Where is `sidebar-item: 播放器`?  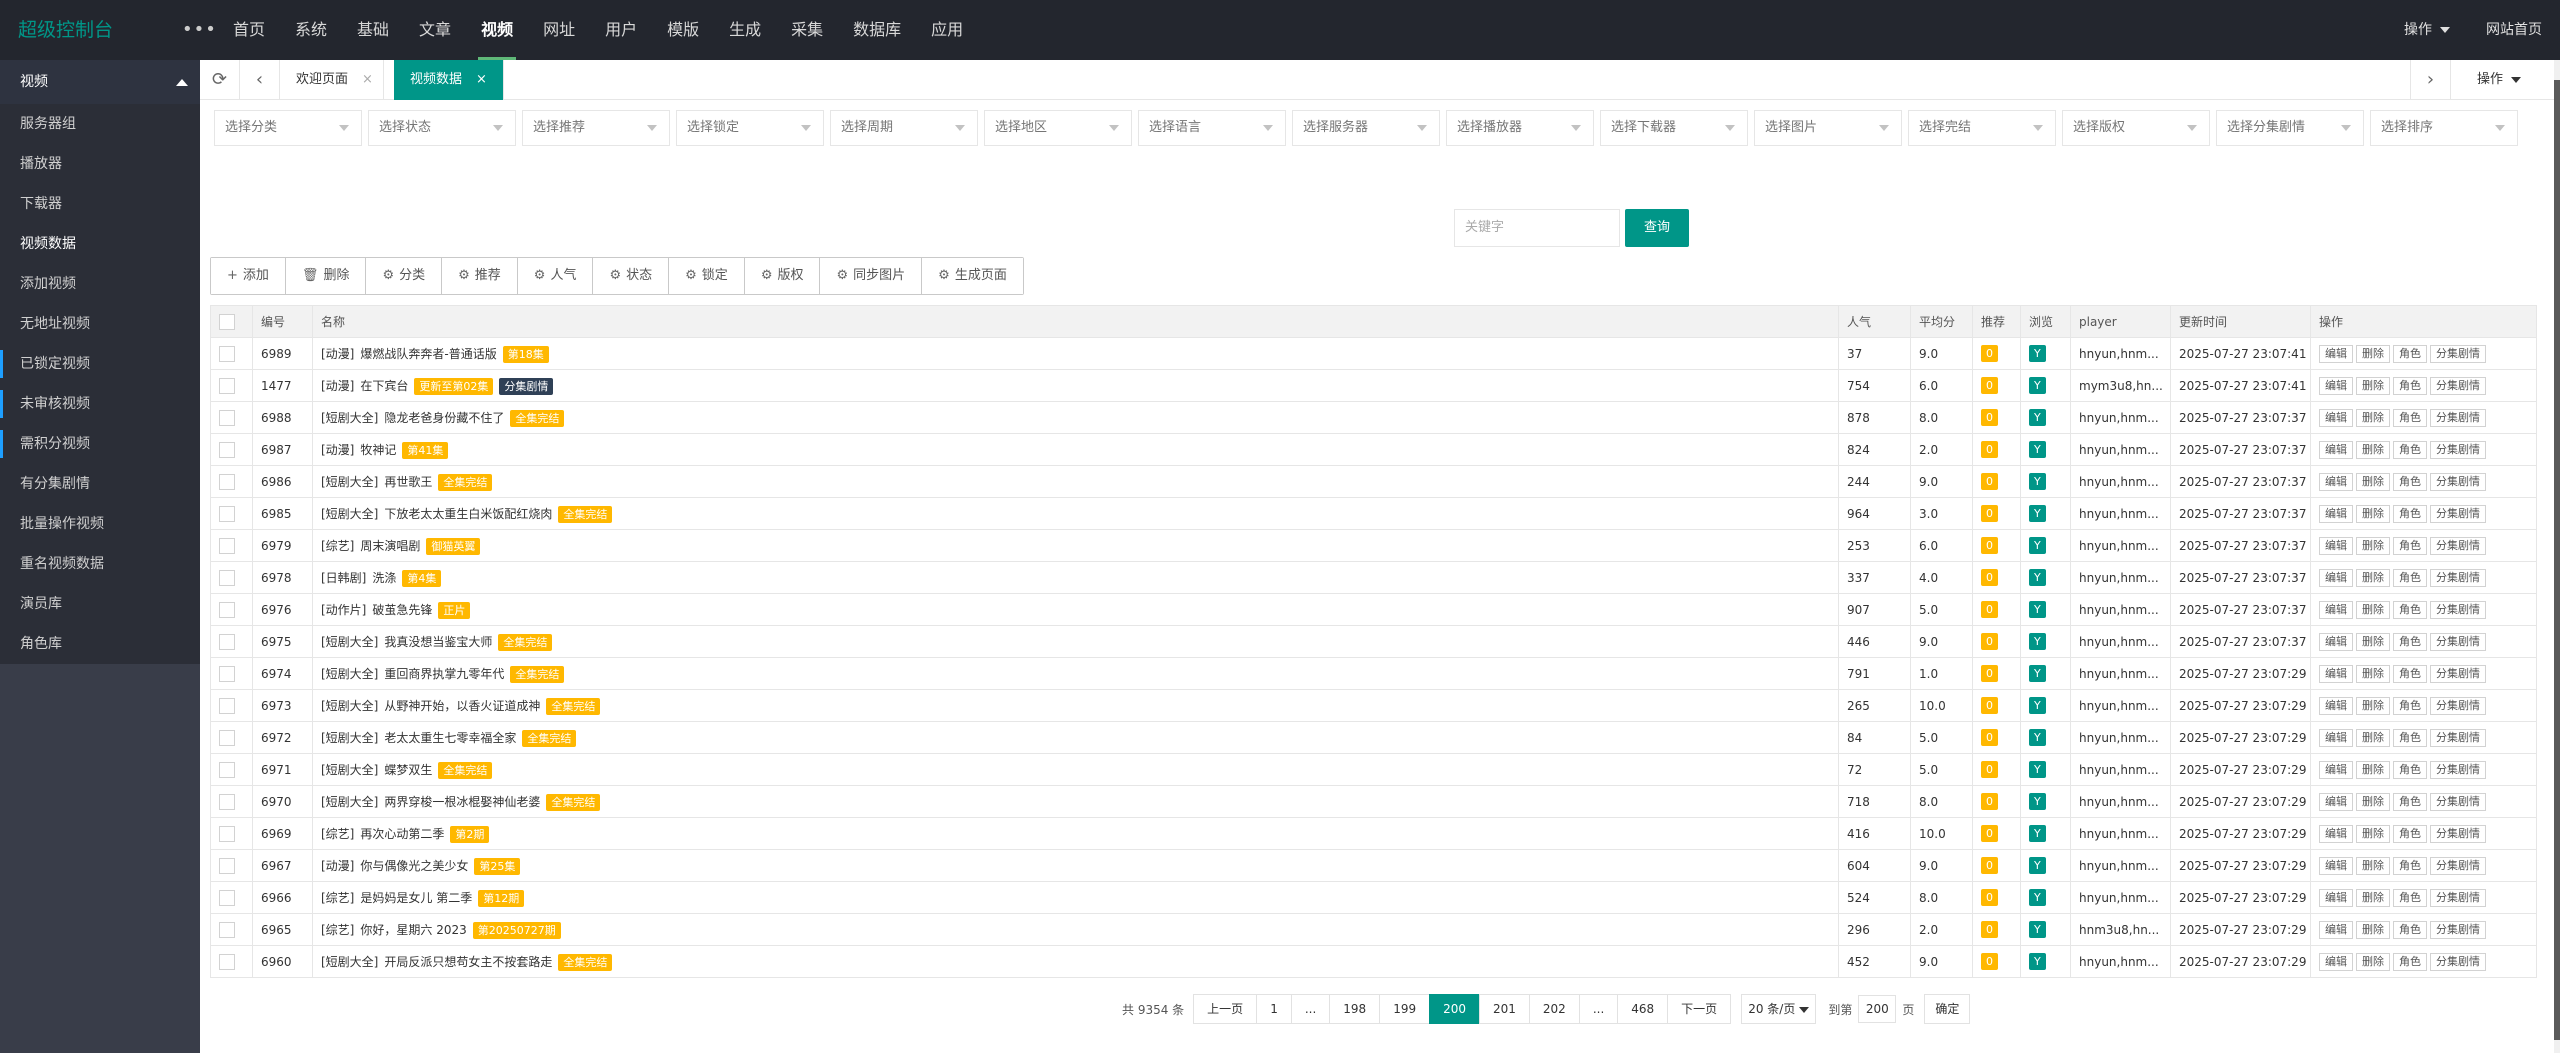 sidebar-item: 播放器 is located at coordinates (100, 164).